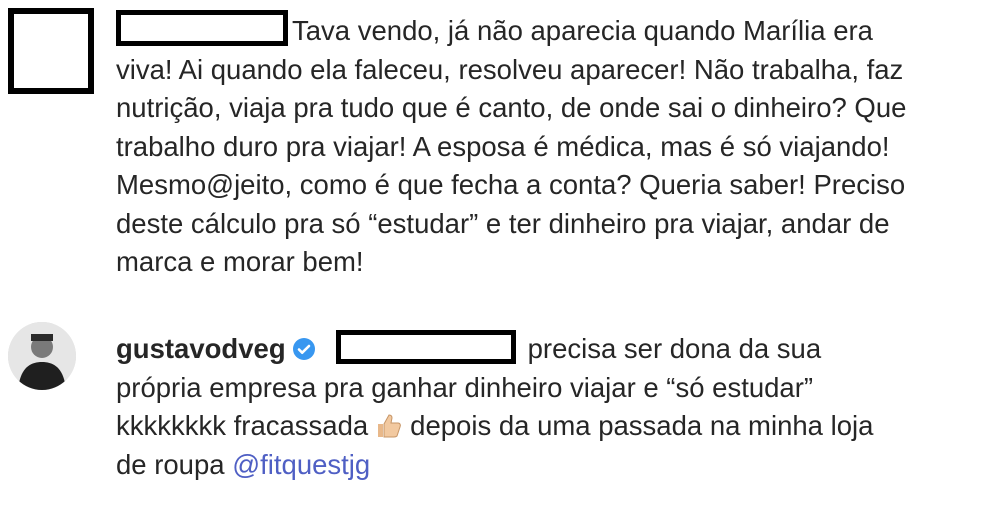 This screenshot has width=984, height=515. Describe the element at coordinates (301, 464) in the screenshot. I see `mention-link: @fitquestjg` at that location.